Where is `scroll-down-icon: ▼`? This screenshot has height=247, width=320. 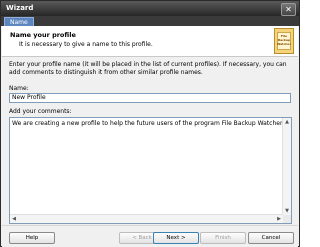
scroll-down-icon: ▼ is located at coordinates (287, 211).